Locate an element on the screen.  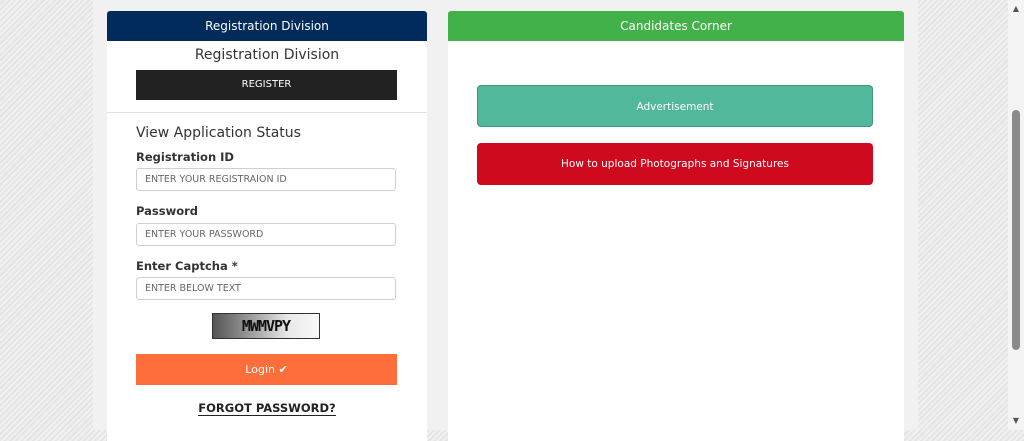
vertical-scrollbar: ▲ ▼ is located at coordinates (1016, 215).